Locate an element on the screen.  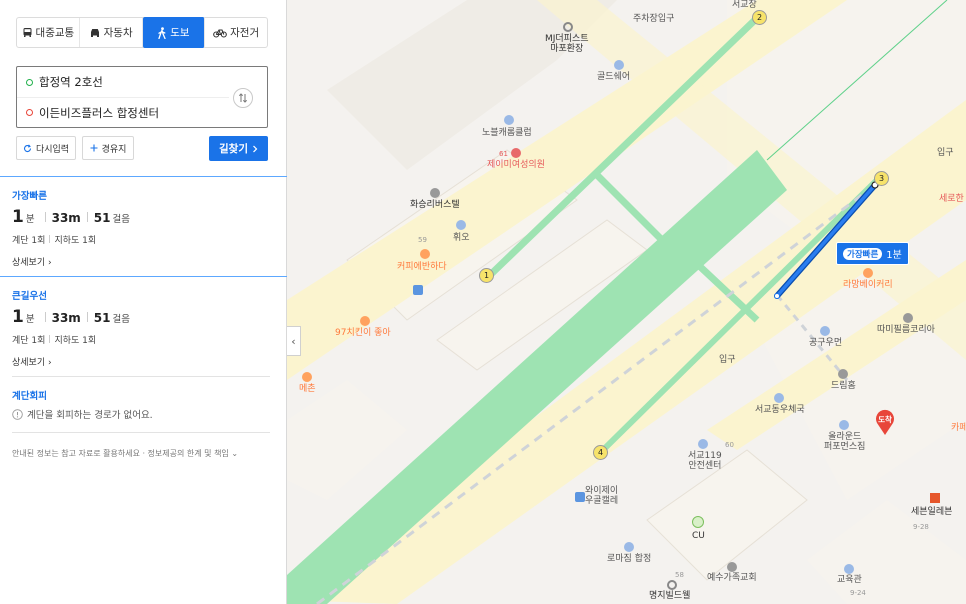
route-divider-mid is located at coordinates (143, 276).